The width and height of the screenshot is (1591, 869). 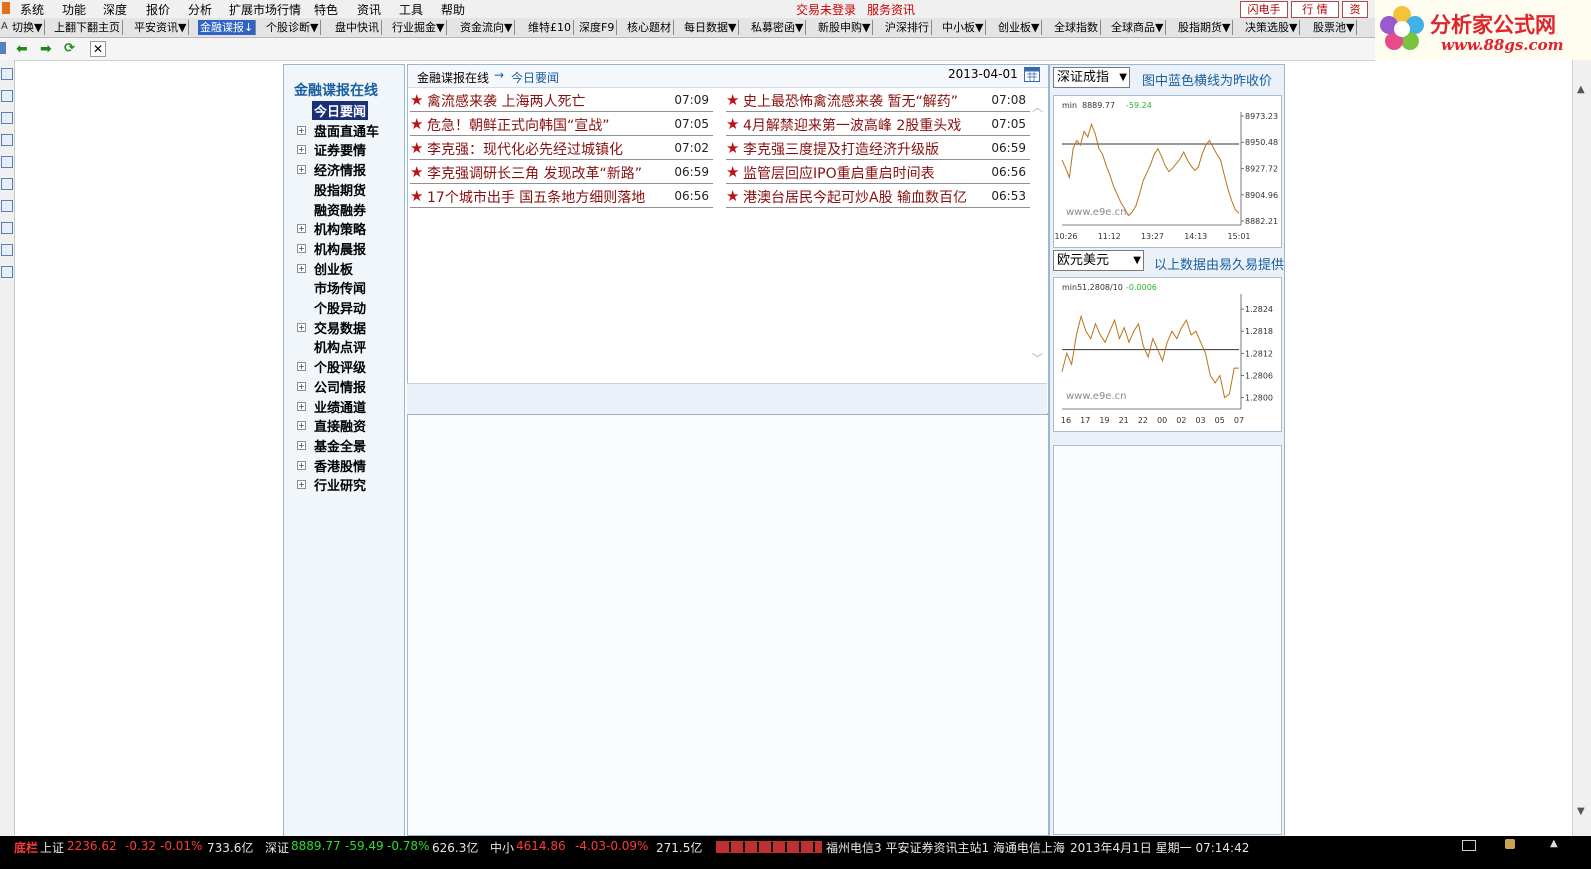 I want to click on category-item: 股指期货, so click(x=340, y=189).